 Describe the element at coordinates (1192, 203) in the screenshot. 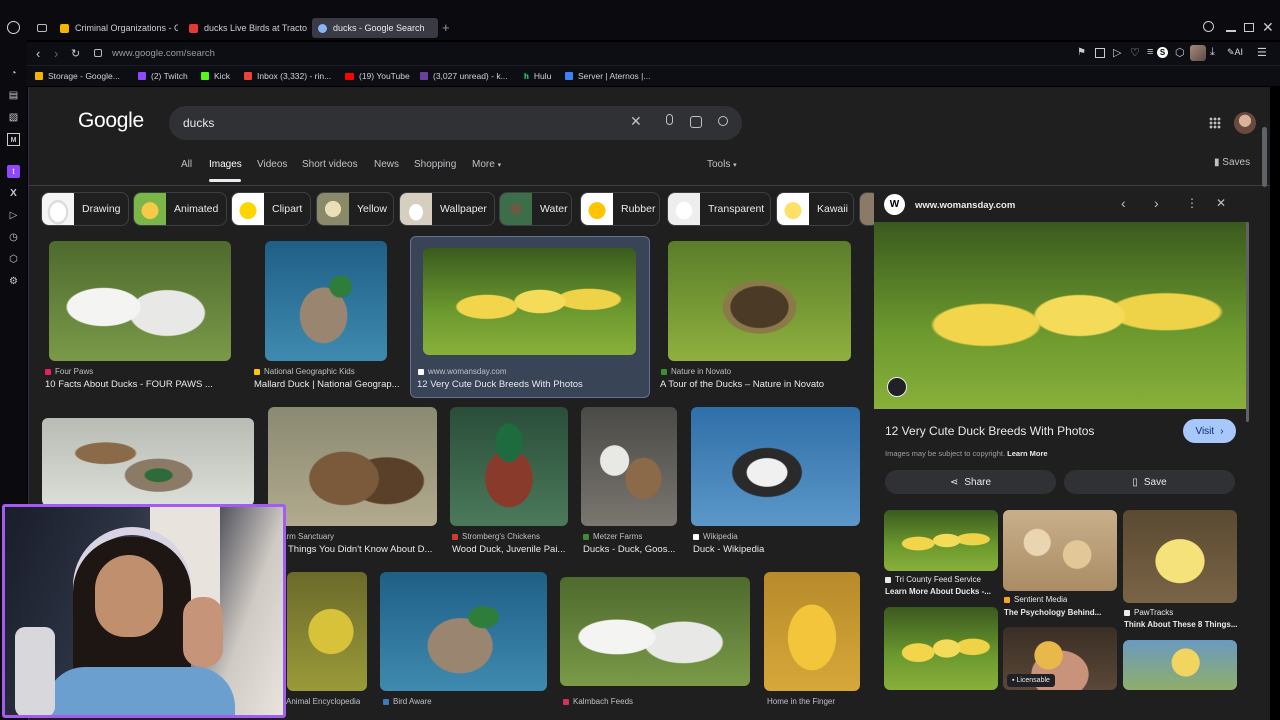

I see `more-options-icon: ⋮` at that location.